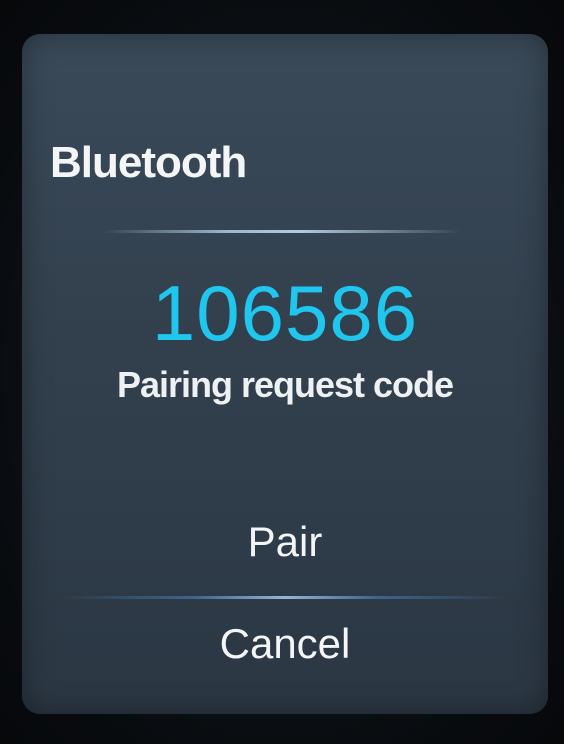 This screenshot has width=564, height=744. Describe the element at coordinates (285, 644) in the screenshot. I see `cancel-button: Cancel` at that location.